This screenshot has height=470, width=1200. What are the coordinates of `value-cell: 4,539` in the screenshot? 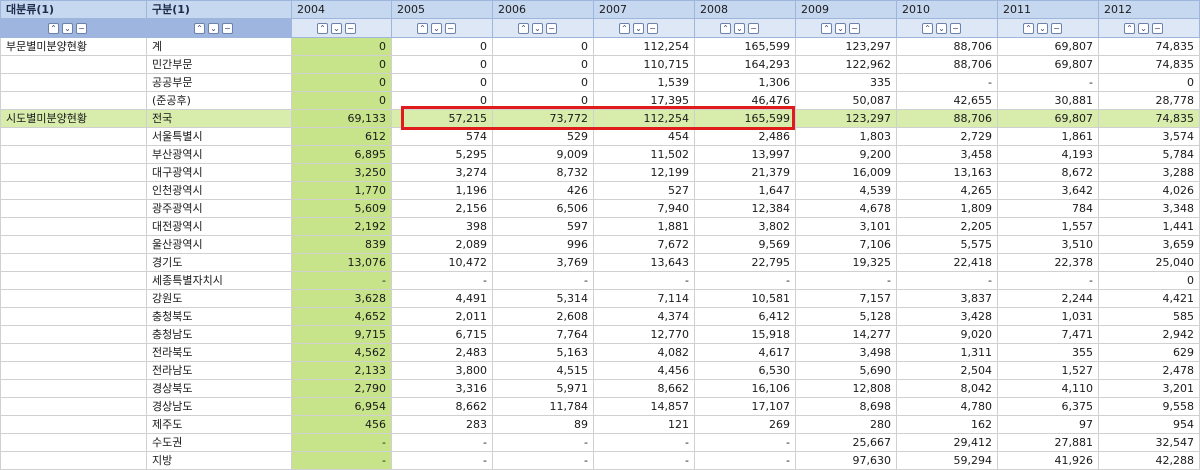 It's located at (846, 190).